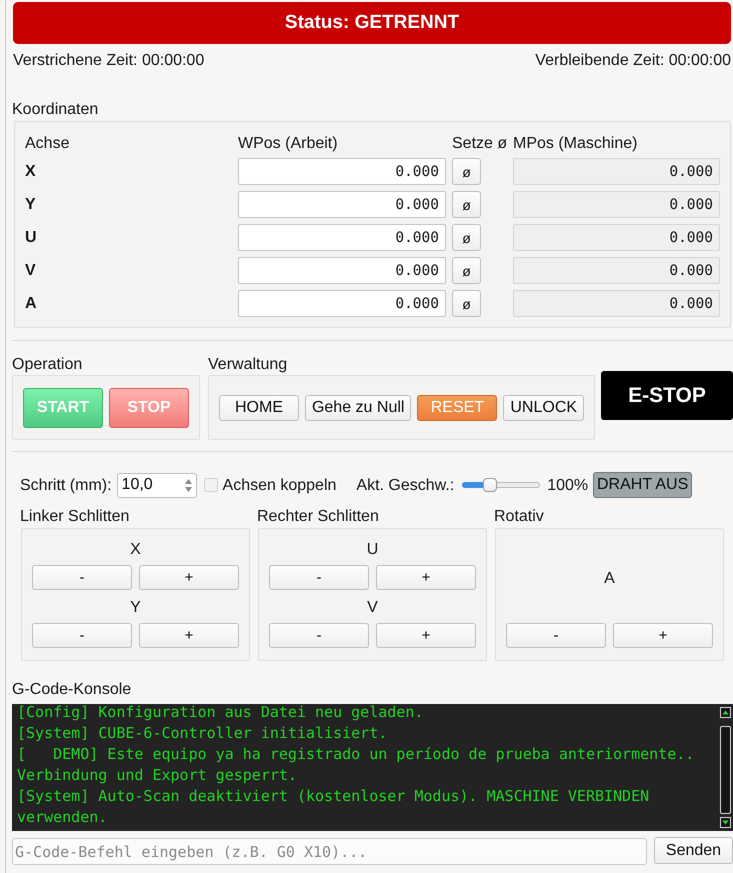  I want to click on group-title: Rotativ, so click(519, 516).